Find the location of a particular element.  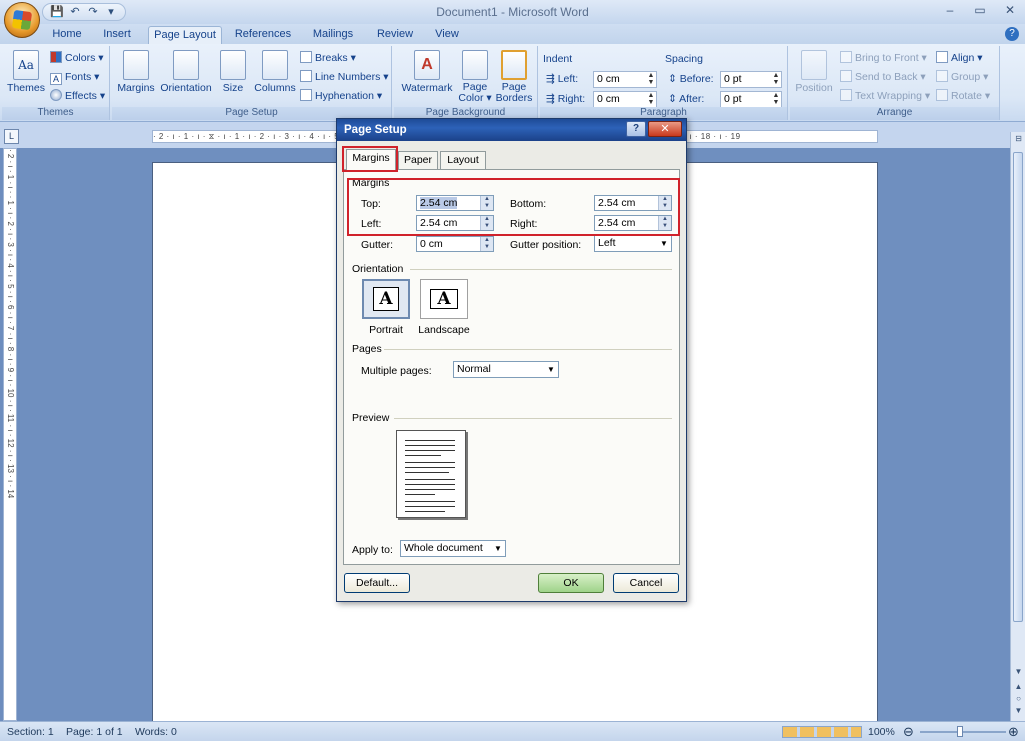

spacing-before-spinner: ▲ ▼ is located at coordinates (776, 79).